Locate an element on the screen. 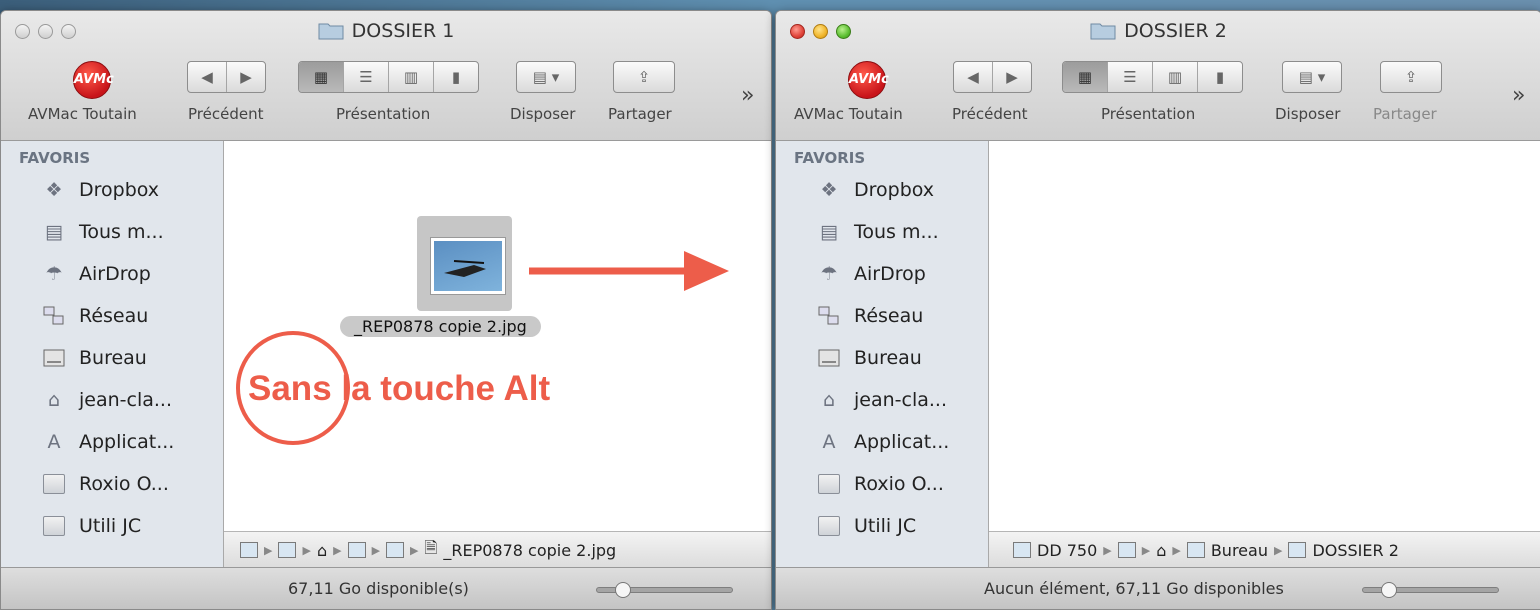 The width and height of the screenshot is (1540, 610). applications-icon: A is located at coordinates (829, 442).